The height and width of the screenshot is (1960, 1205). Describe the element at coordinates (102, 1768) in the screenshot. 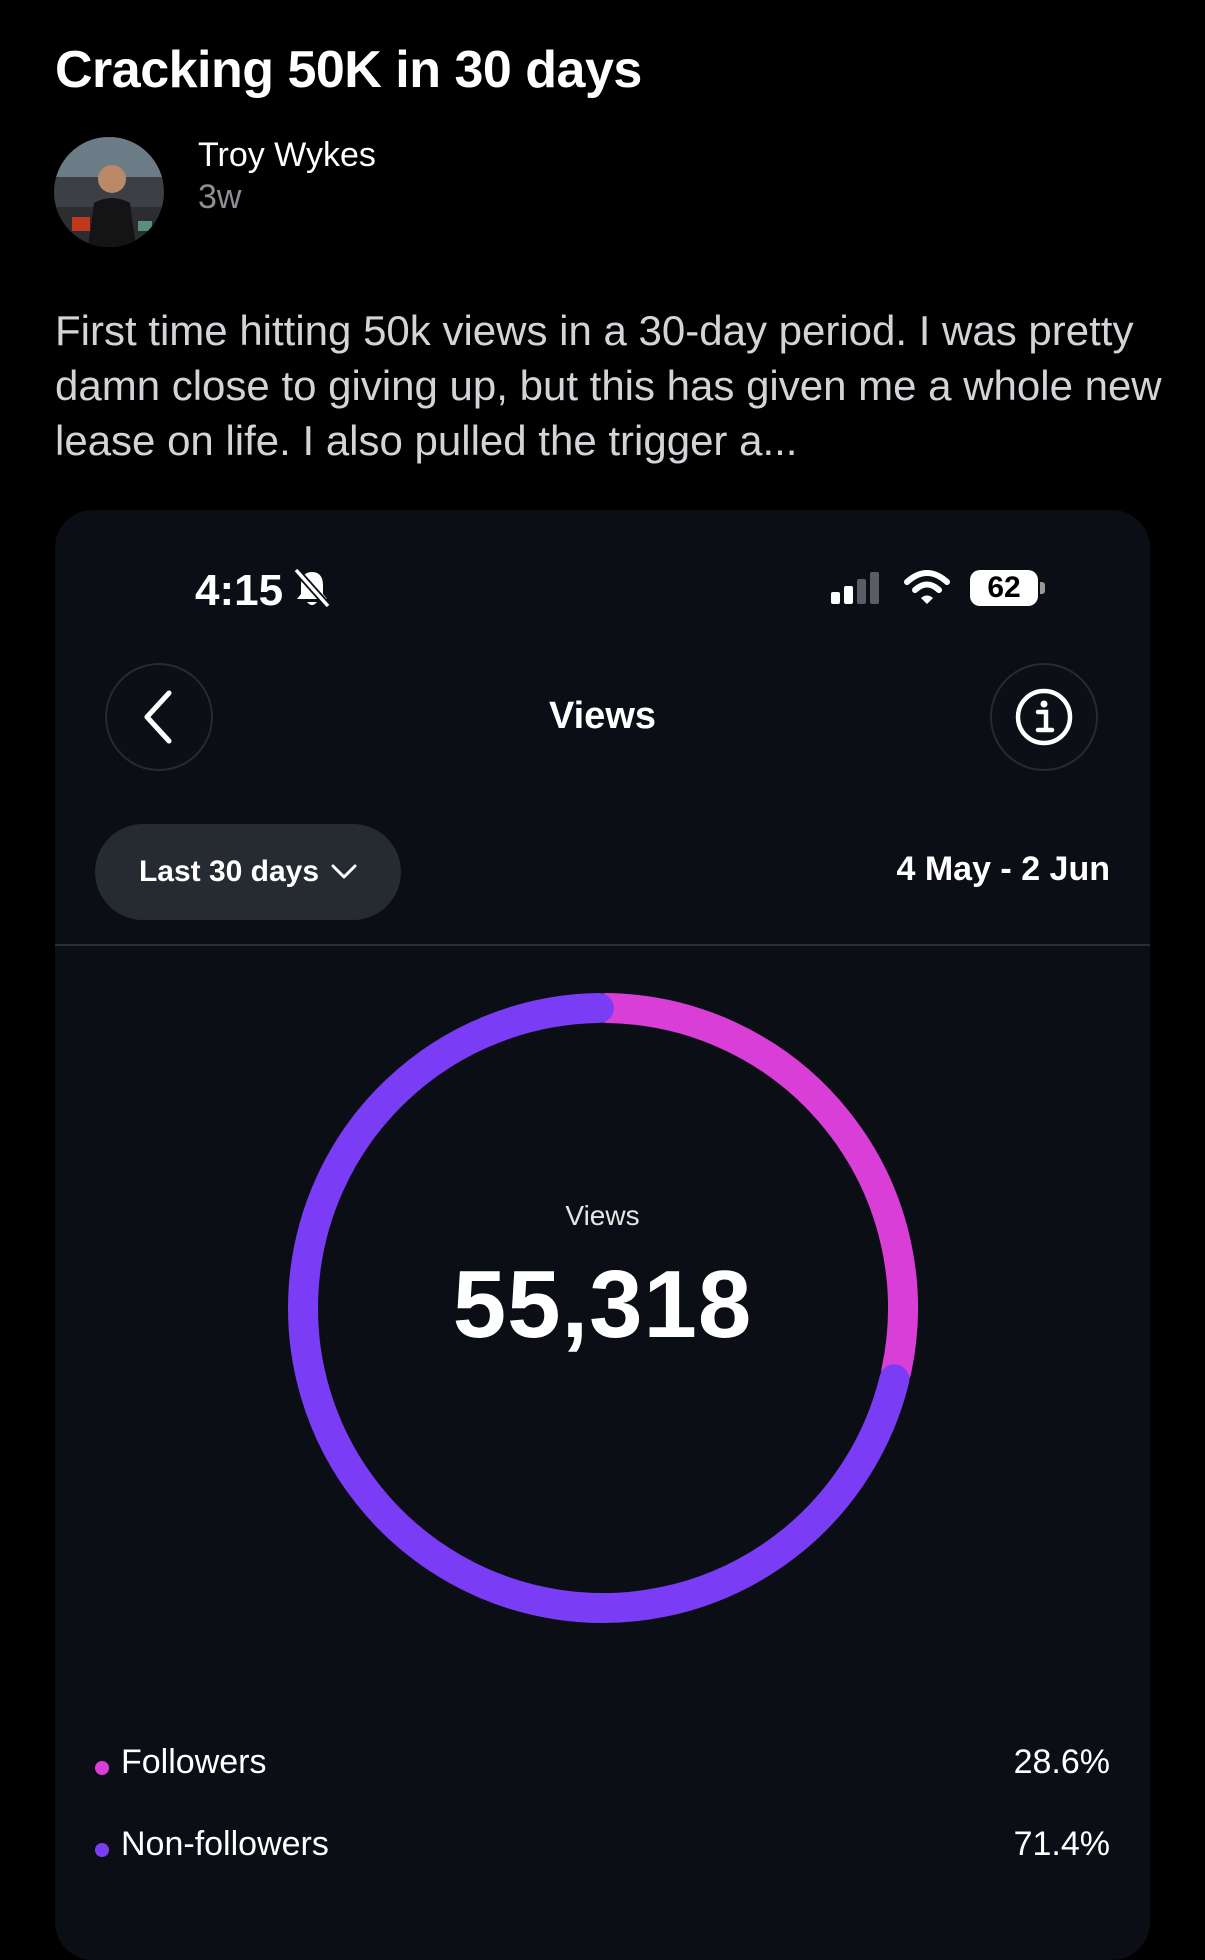

I see `legend-dot-followers` at that location.